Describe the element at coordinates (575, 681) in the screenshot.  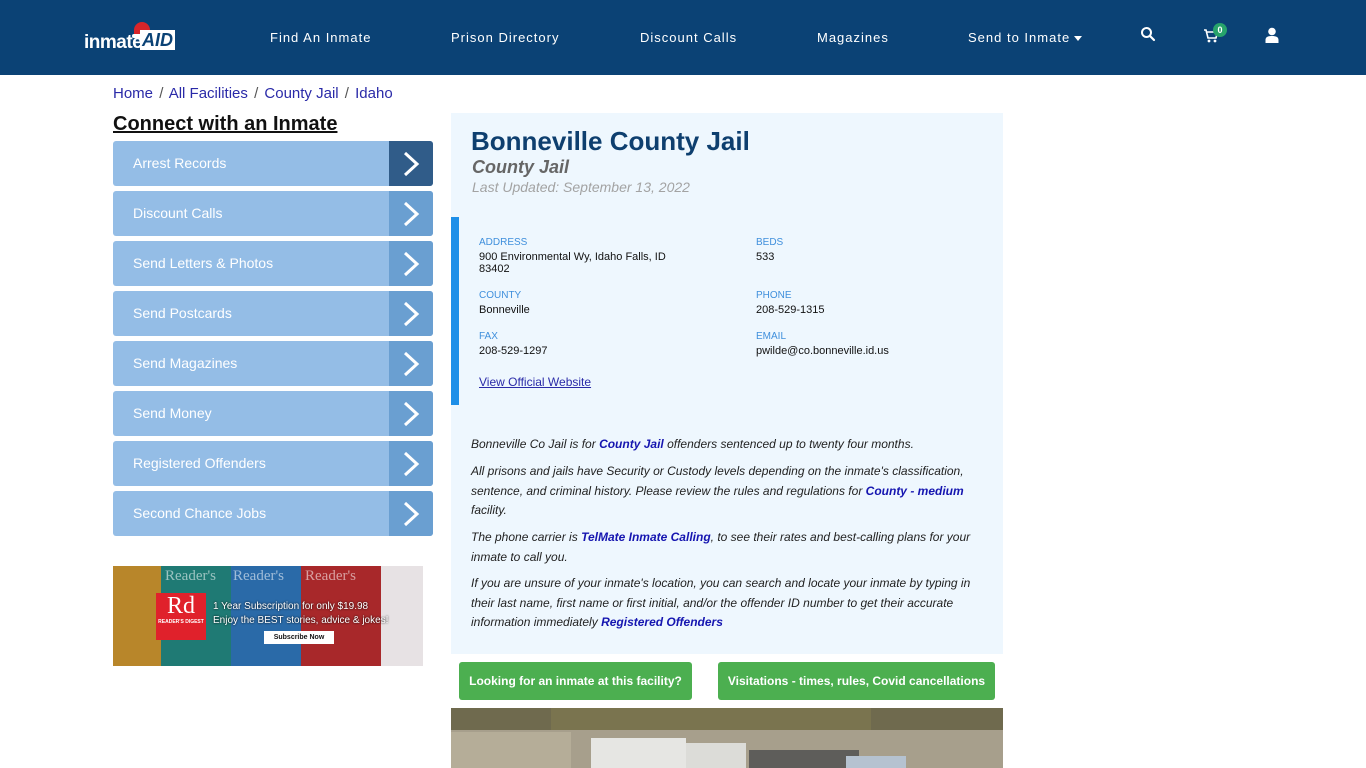
I see `find-inmate-at-facility-button: Looking for an inmate at this facility?` at that location.